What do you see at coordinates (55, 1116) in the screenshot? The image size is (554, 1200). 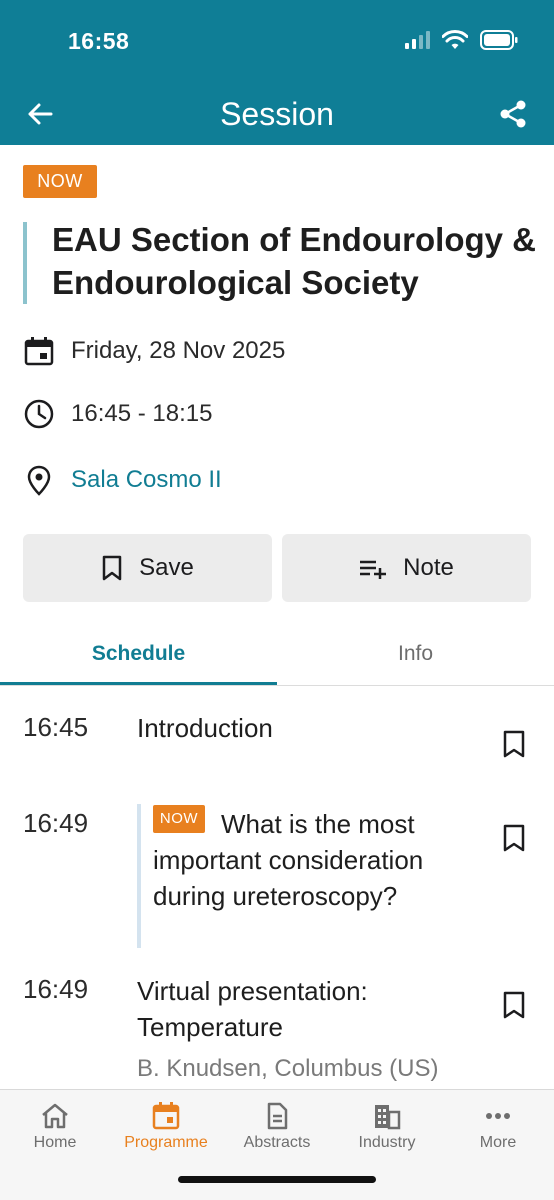 I see `home-icon` at bounding box center [55, 1116].